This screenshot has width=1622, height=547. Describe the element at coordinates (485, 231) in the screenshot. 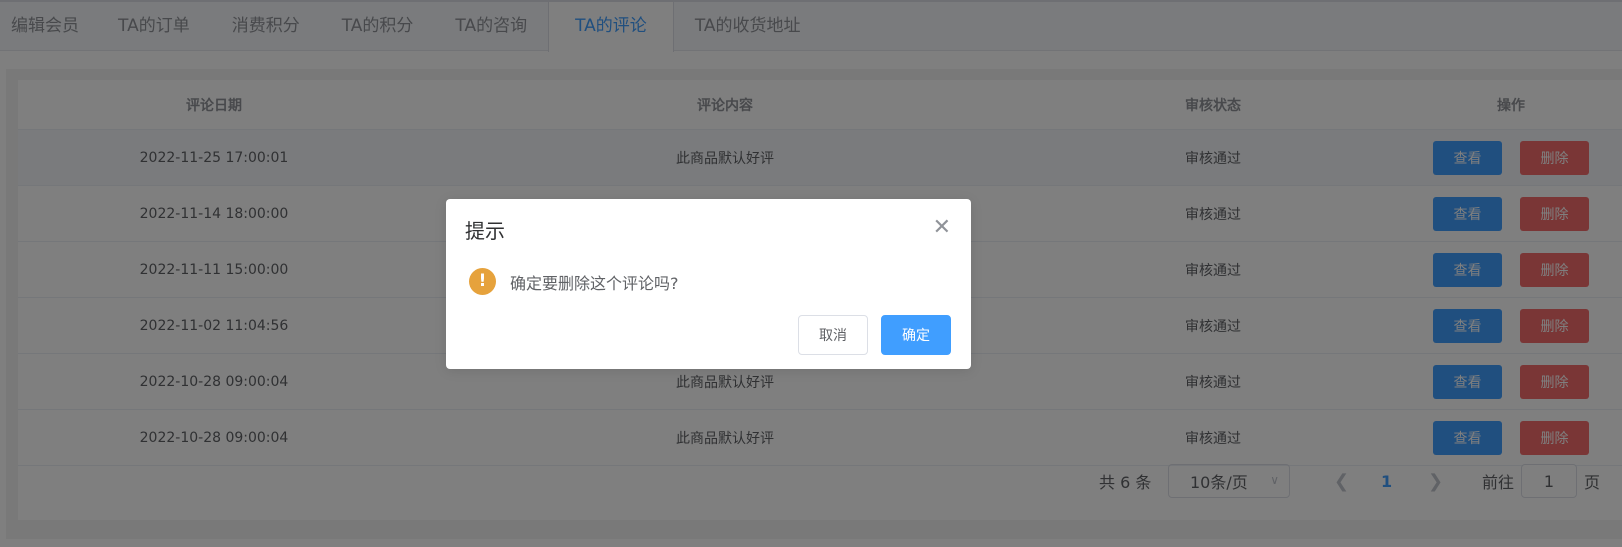

I see `dialog-title: 提示` at that location.